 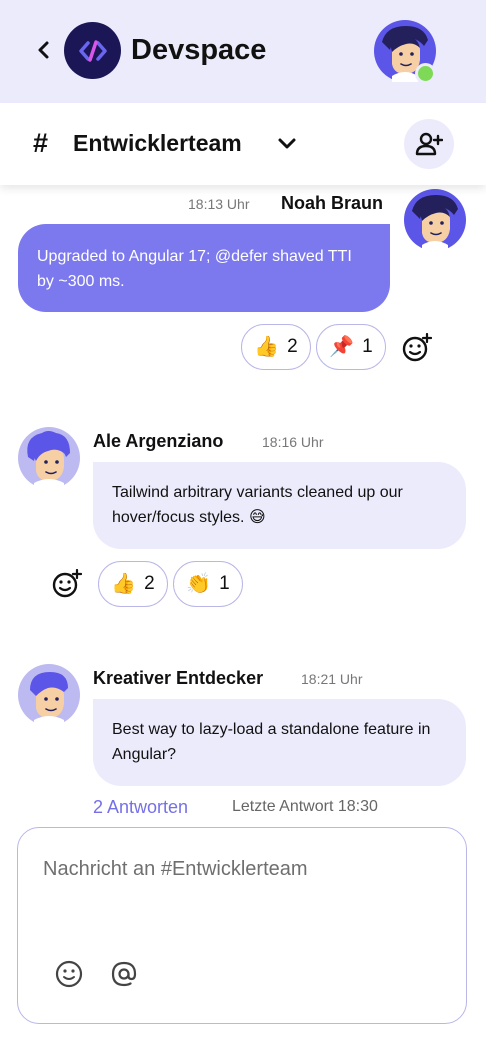 I want to click on reaction-pin: 📌 1, so click(x=351, y=347).